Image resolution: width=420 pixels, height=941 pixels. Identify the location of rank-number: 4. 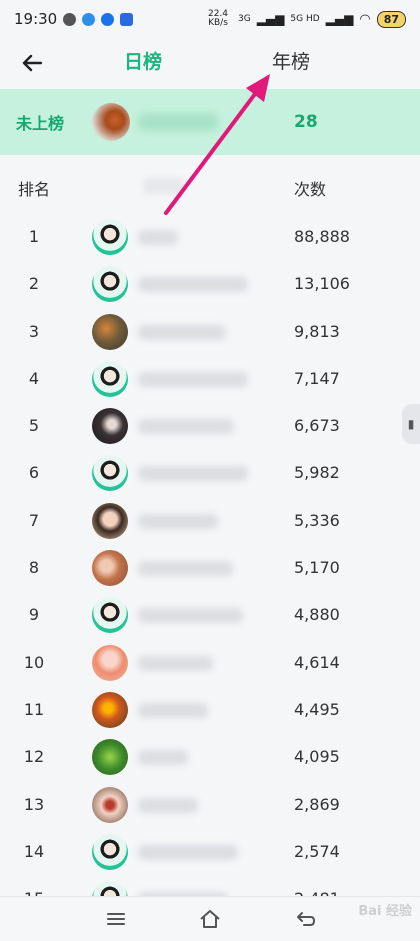
(34, 378).